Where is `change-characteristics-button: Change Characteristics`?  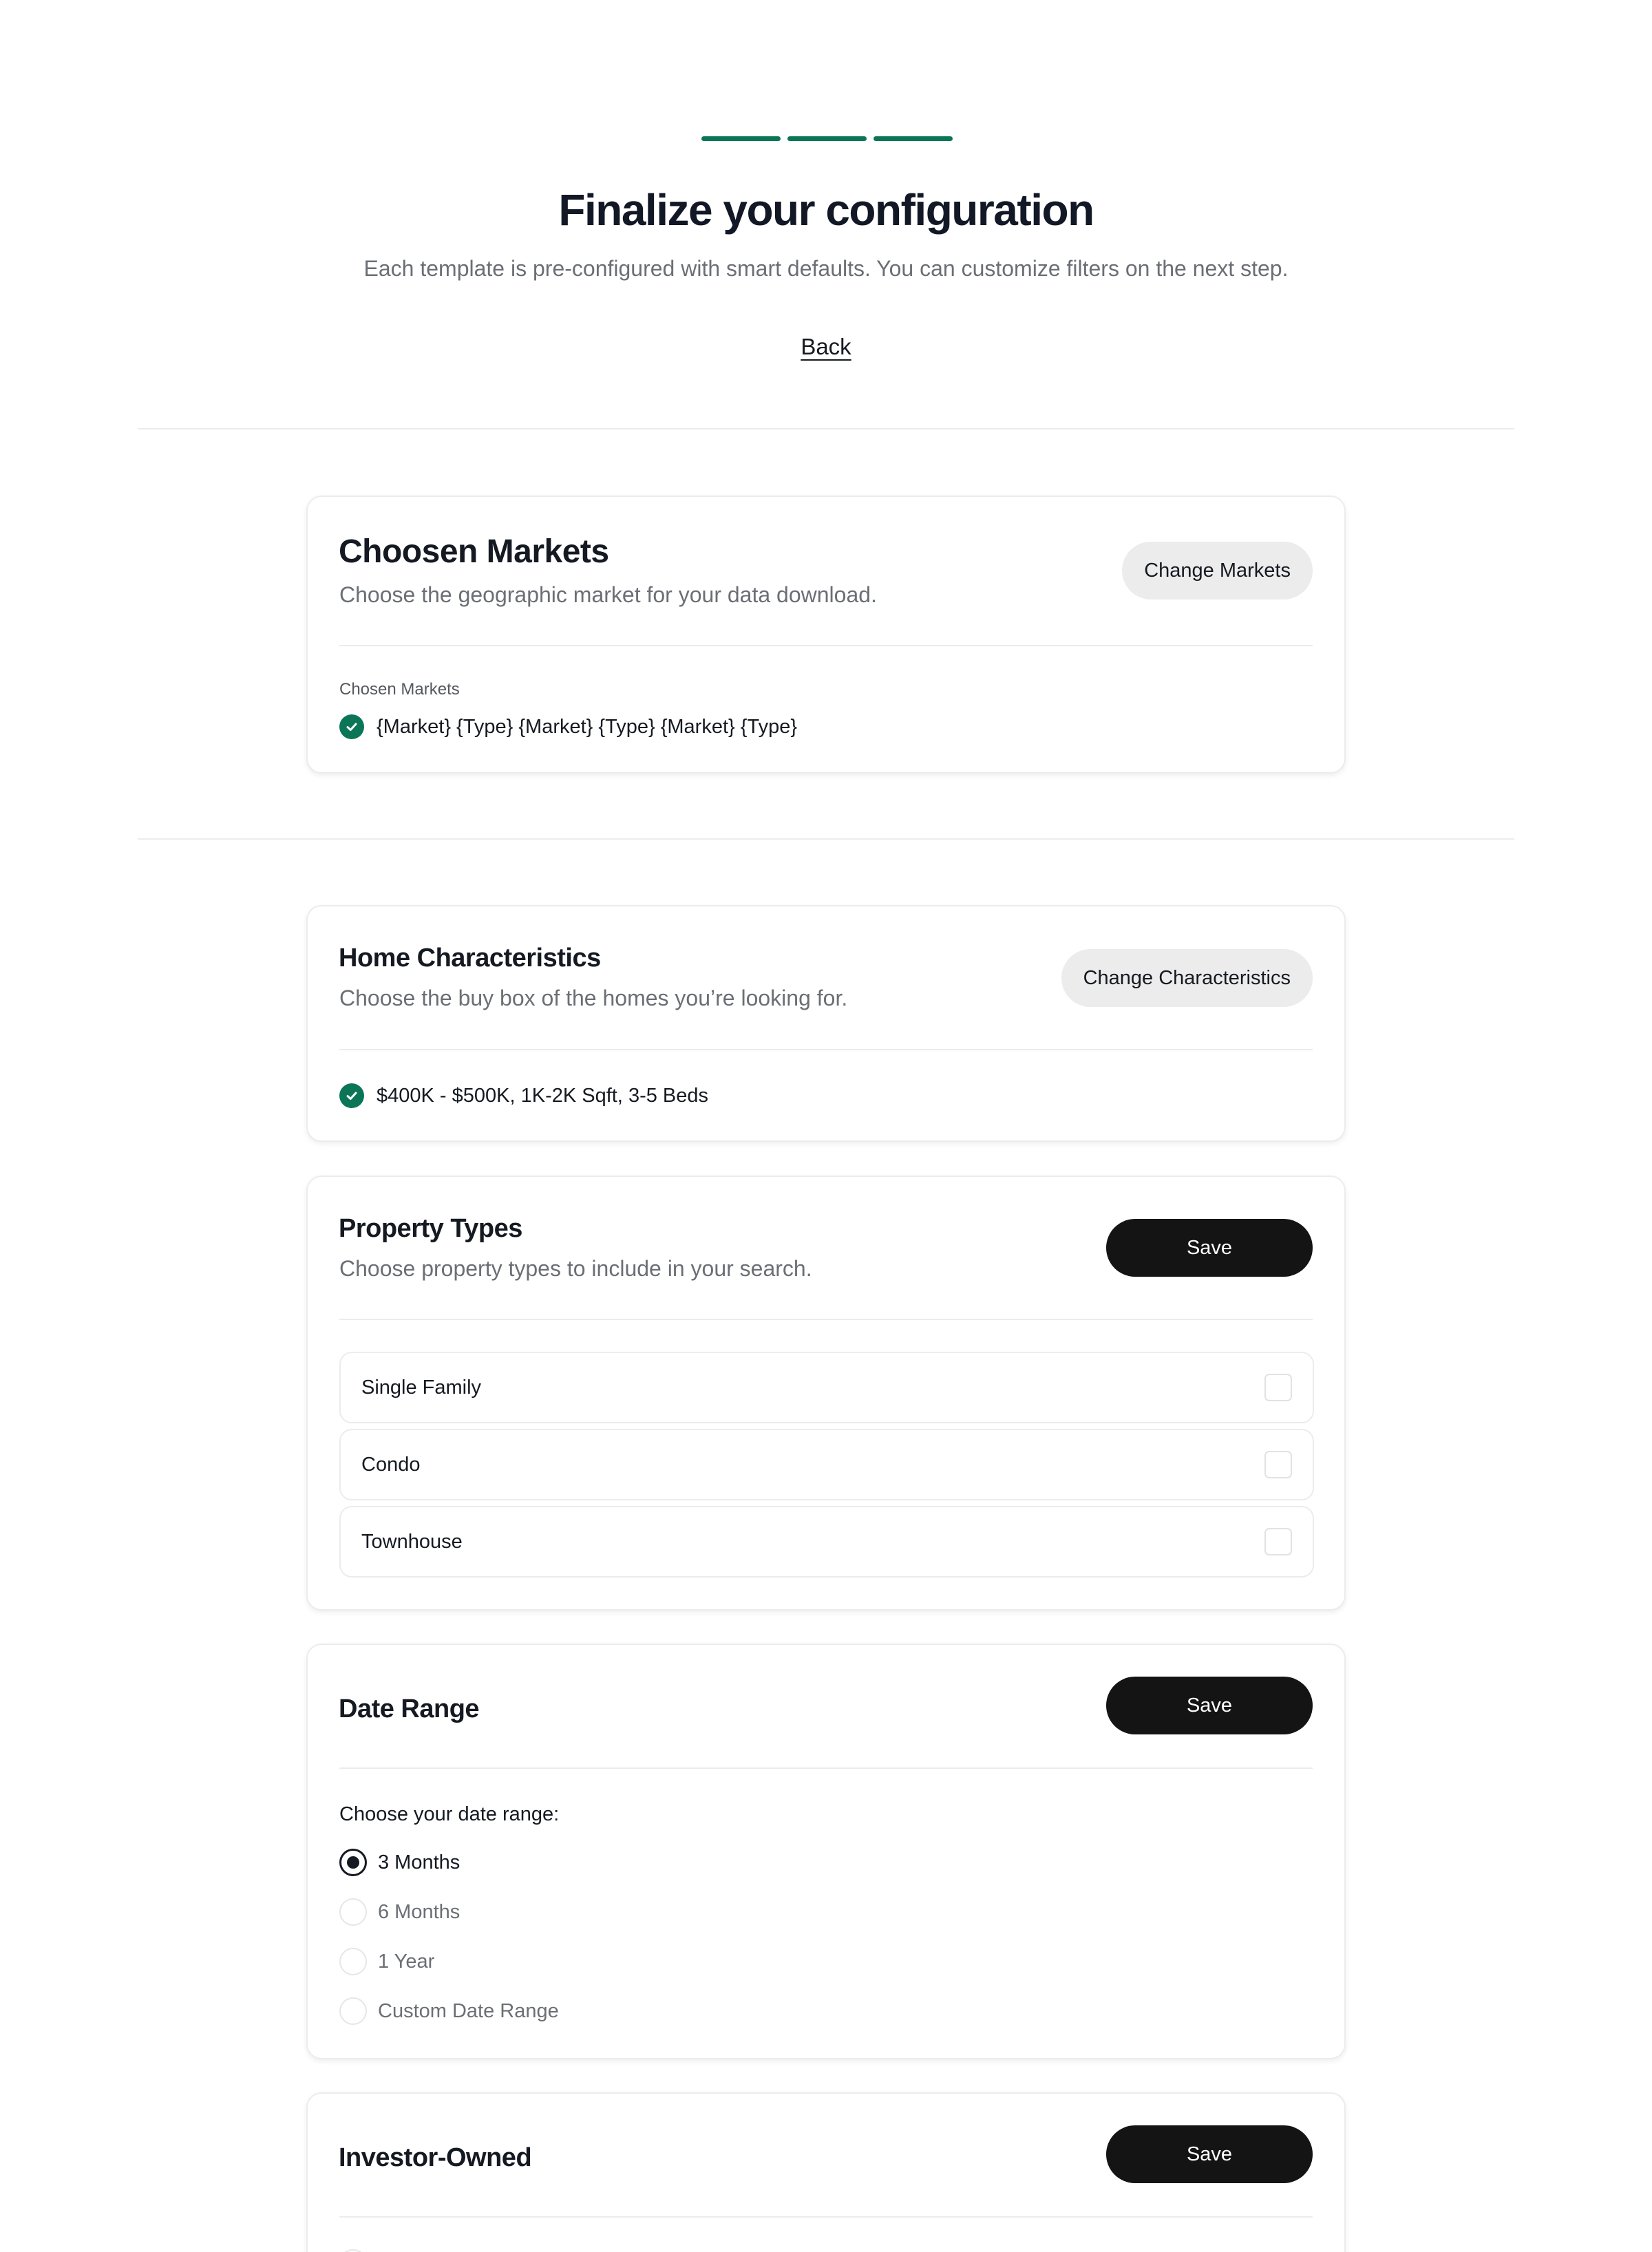 change-characteristics-button: Change Characteristics is located at coordinates (1187, 978).